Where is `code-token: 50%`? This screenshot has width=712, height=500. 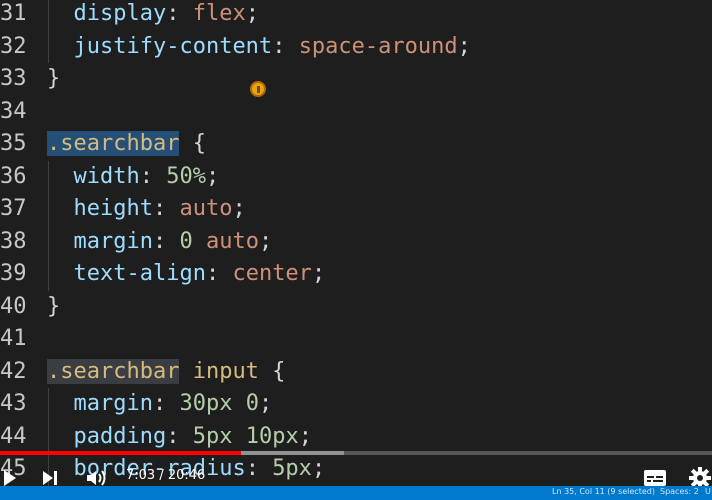
code-token: 50% is located at coordinates (186, 176).